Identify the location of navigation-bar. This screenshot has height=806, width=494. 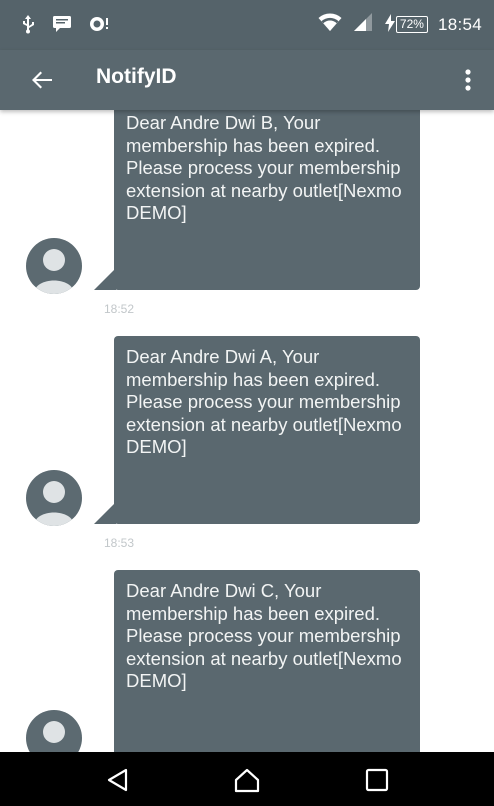
(247, 779).